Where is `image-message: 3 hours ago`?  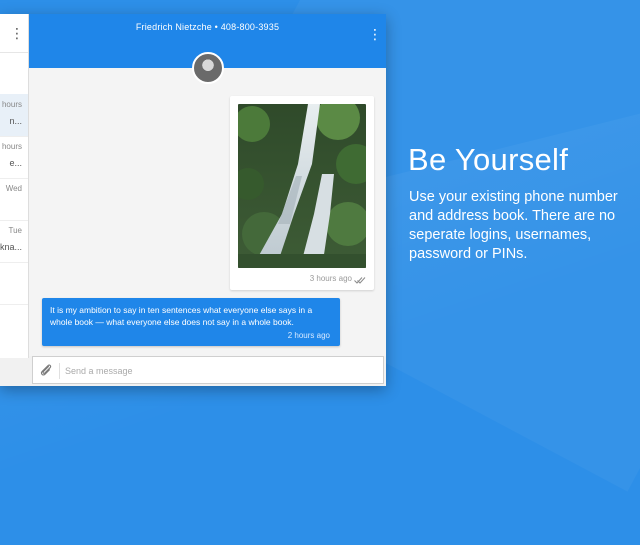
image-message: 3 hours ago is located at coordinates (302, 193).